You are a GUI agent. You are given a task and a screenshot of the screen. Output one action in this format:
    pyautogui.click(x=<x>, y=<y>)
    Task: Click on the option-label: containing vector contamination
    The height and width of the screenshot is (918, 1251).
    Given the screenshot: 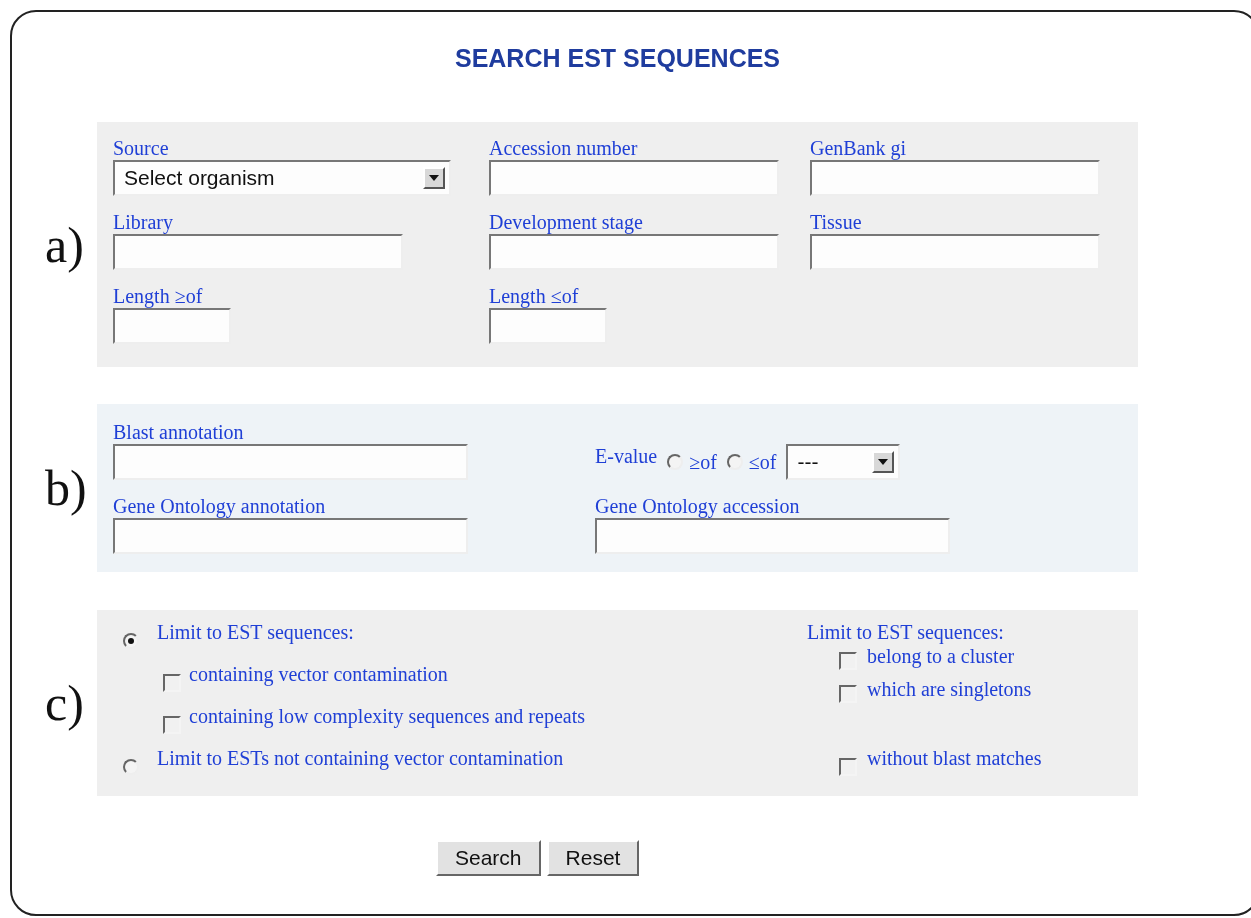 What is the action you would take?
    pyautogui.click(x=318, y=674)
    